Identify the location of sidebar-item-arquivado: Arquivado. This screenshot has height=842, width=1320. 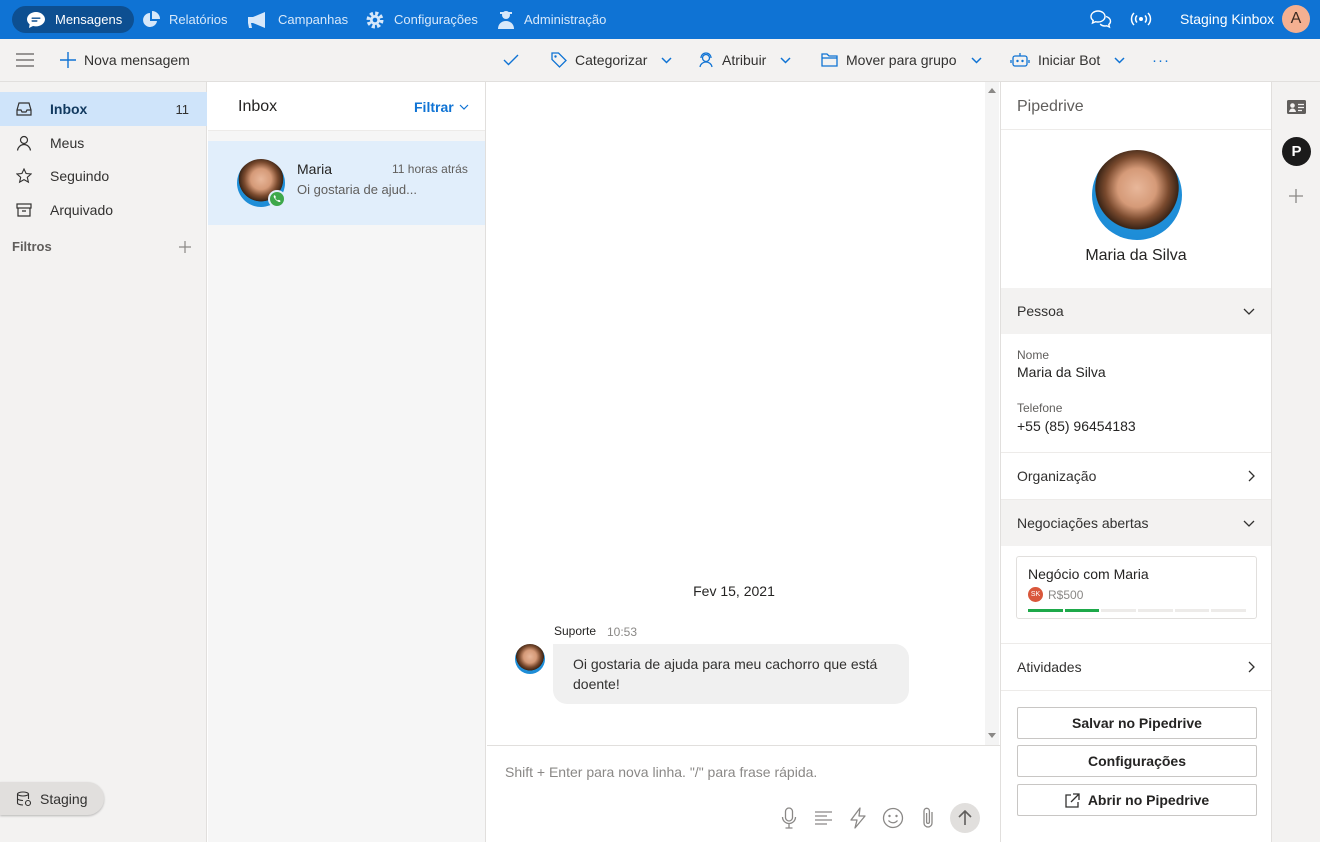
(103, 210).